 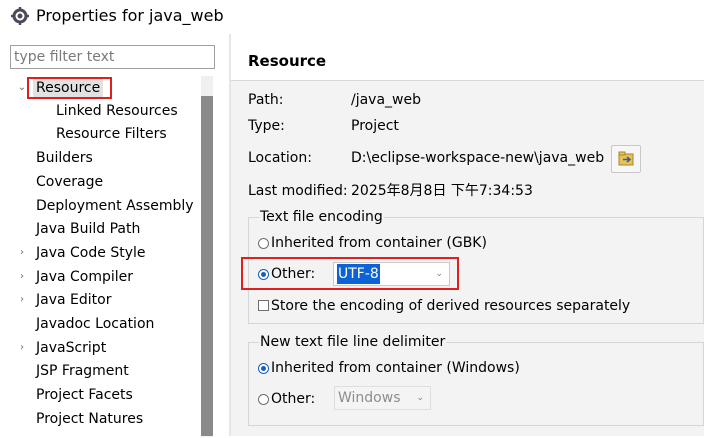 I want to click on tree-item-label: Deployment Assembly, so click(x=115, y=206).